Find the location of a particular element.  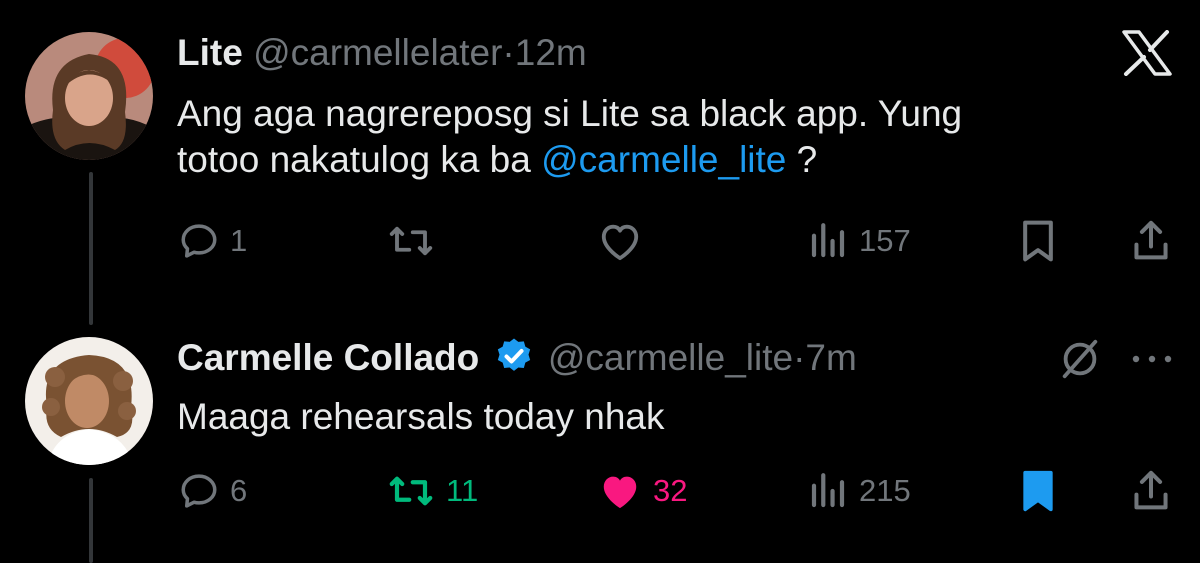

reply-button: 6 is located at coordinates (212, 491).